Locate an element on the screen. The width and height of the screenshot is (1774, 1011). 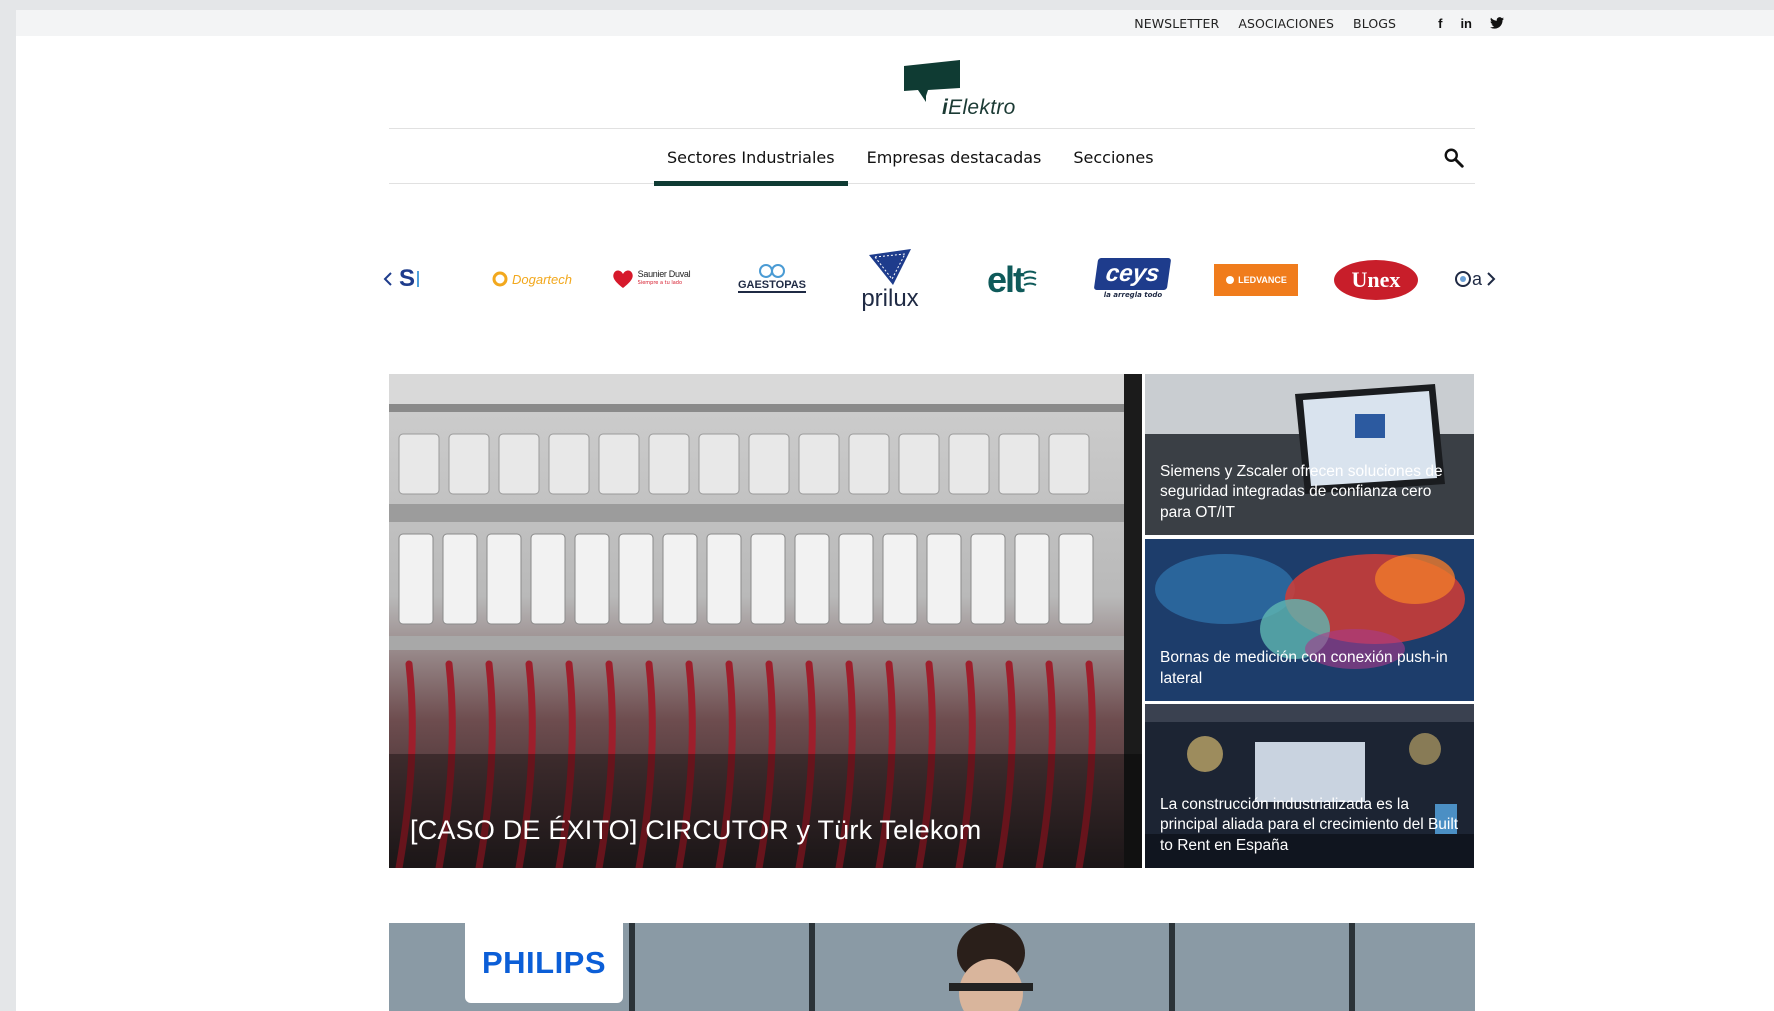
search-icon is located at coordinates (1454, 158).